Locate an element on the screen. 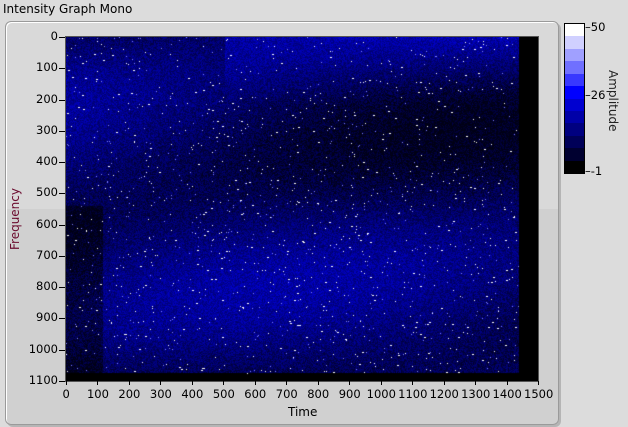 The width and height of the screenshot is (628, 427). color-scale-tick-label: –-1 is located at coordinates (594, 171).